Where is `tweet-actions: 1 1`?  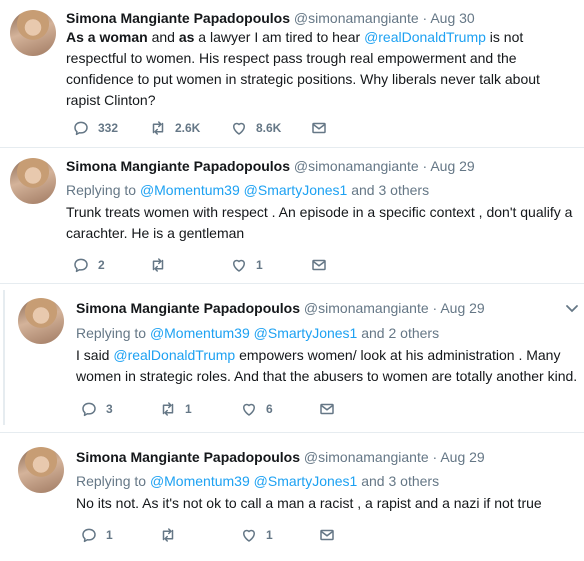
tweet-actions: 1 1 is located at coordinates (230, 536).